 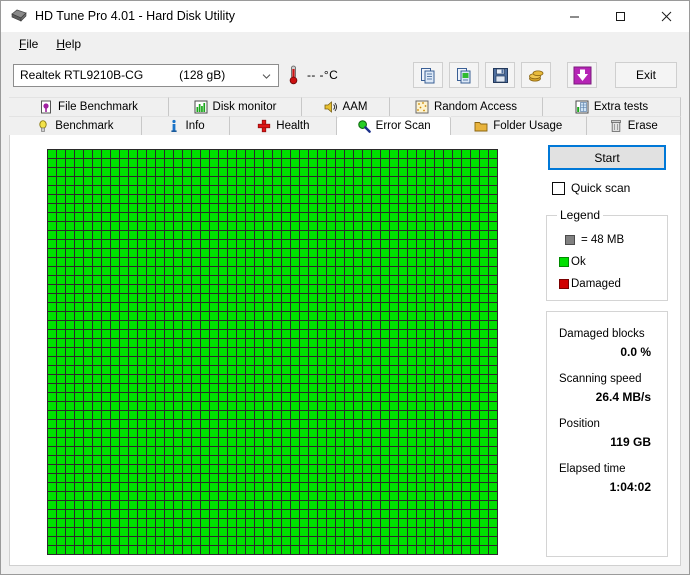 I want to click on tab-extra-tests: Extra tests, so click(x=612, y=106).